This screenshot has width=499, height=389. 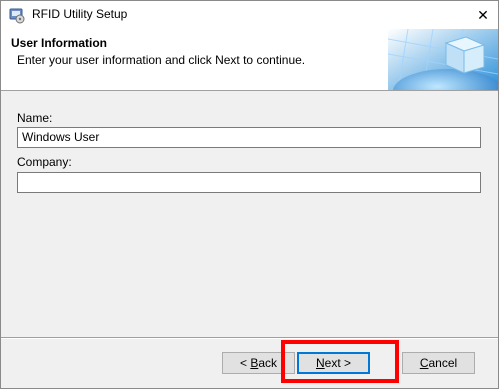 I want to click on setup-installer-icon, so click(x=17, y=15).